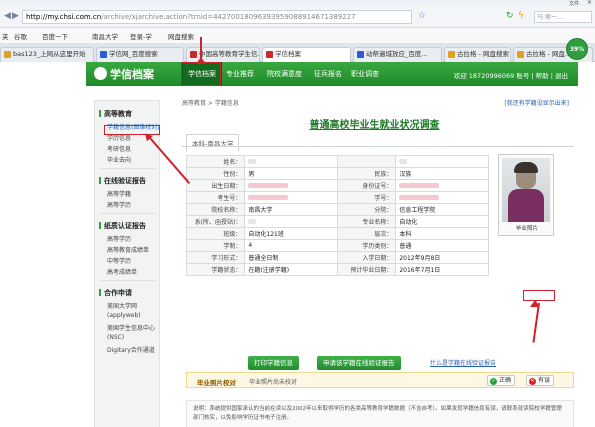  Describe the element at coordinates (20, 36) in the screenshot. I see `bookmark-google: 谷歌` at that location.